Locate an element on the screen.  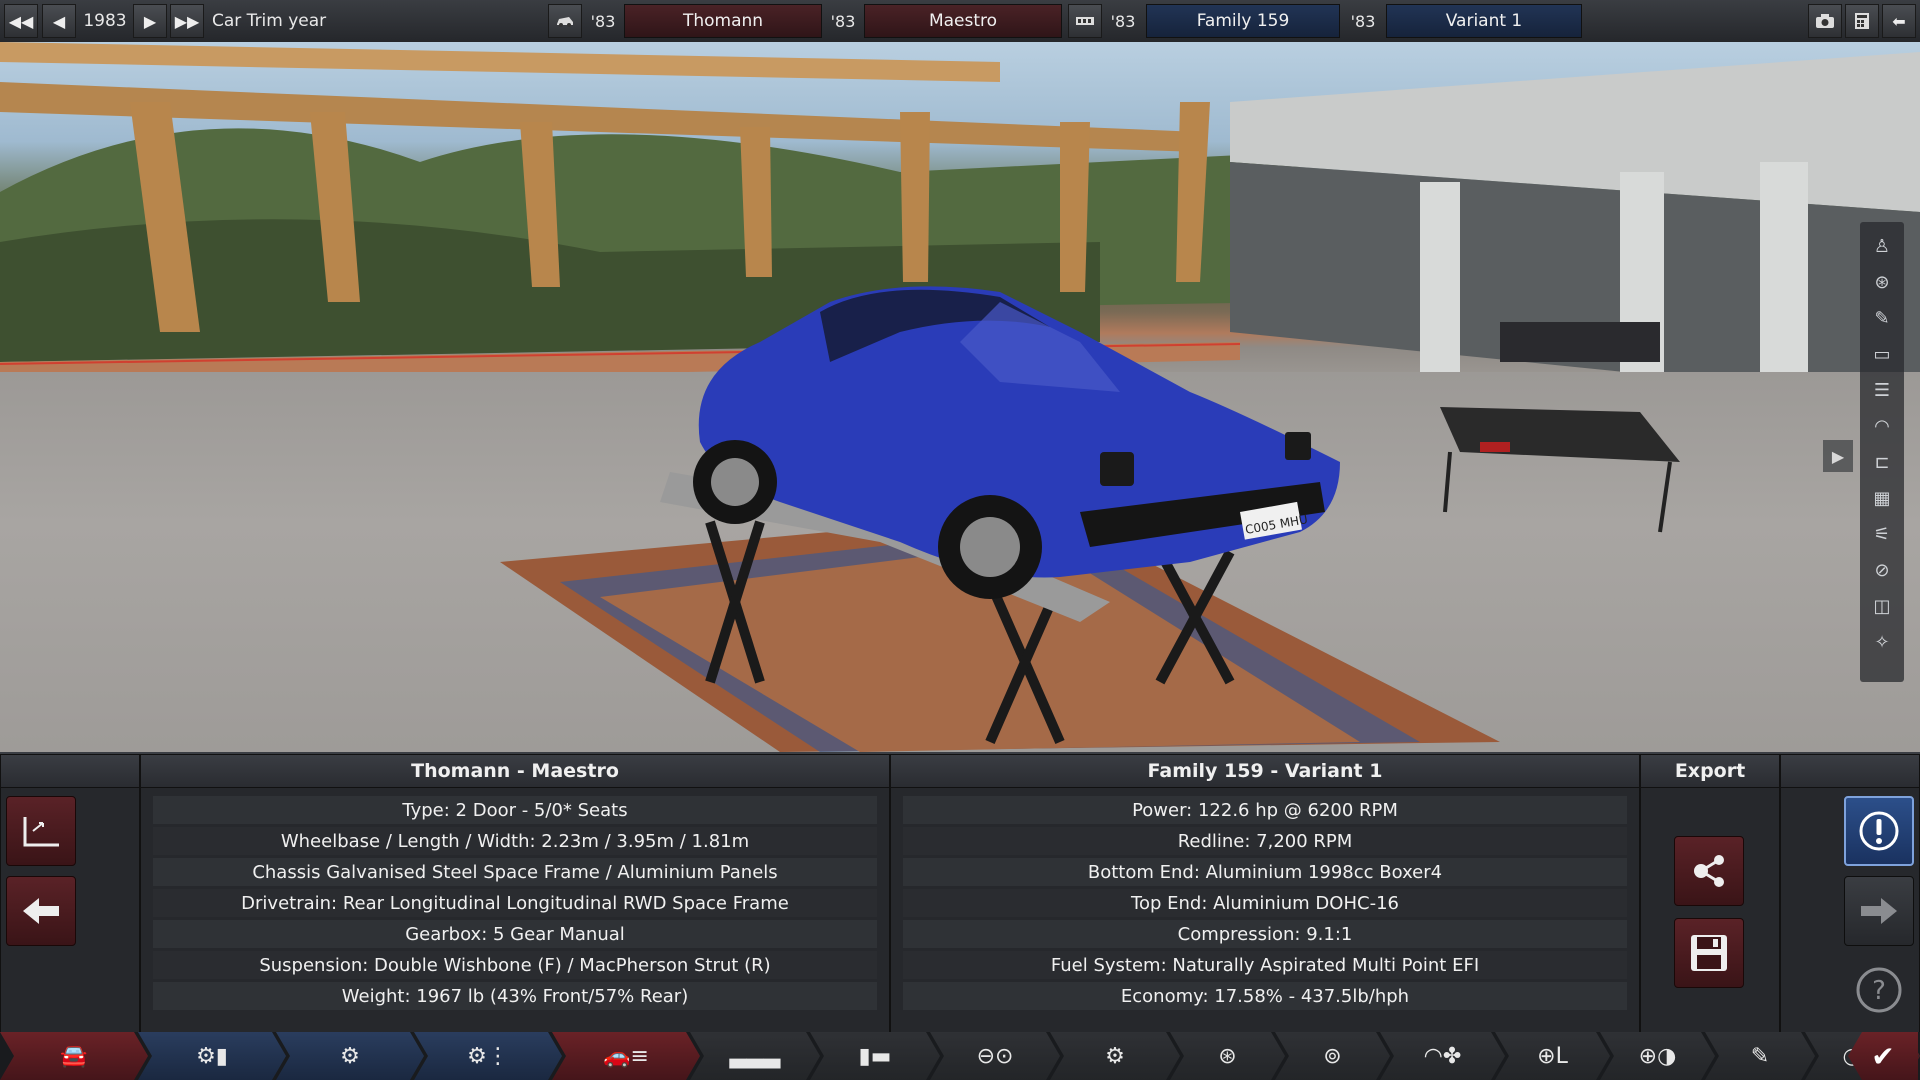
tab-aero: ◠✤ is located at coordinates (1442, 1056).